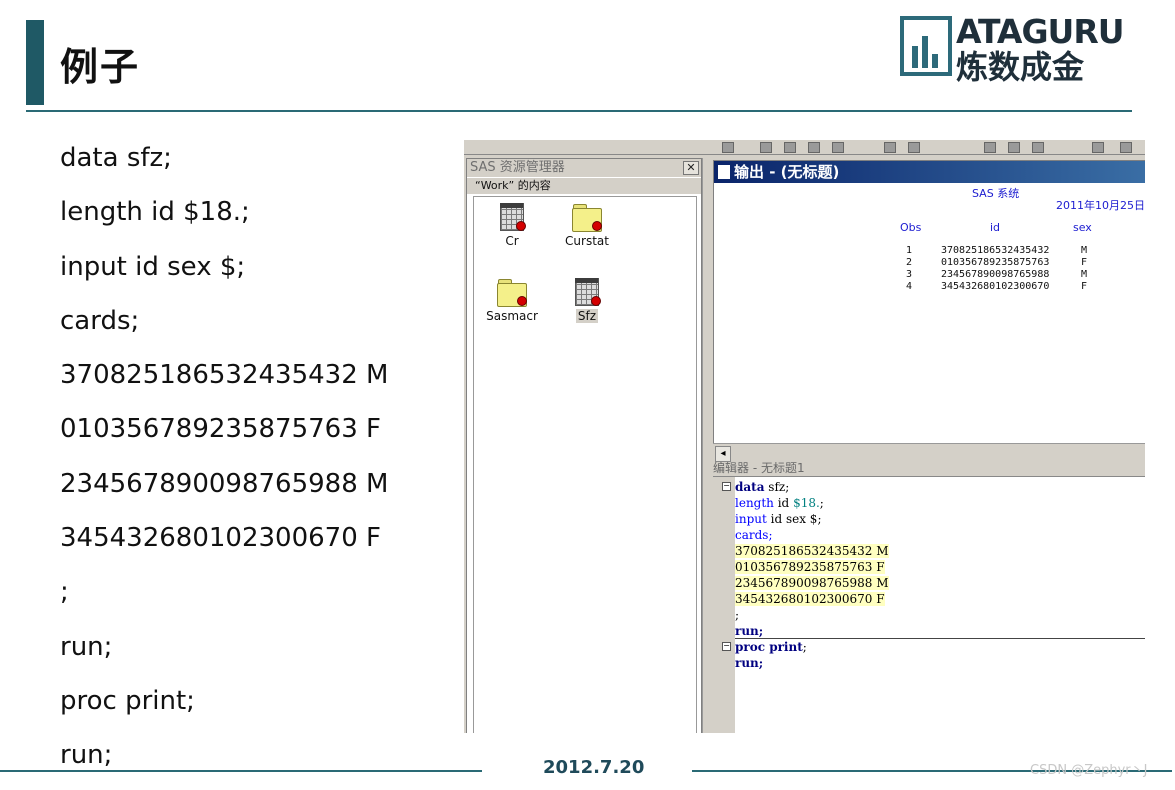  What do you see at coordinates (241, 771) in the screenshot?
I see `footer-rule-left` at bounding box center [241, 771].